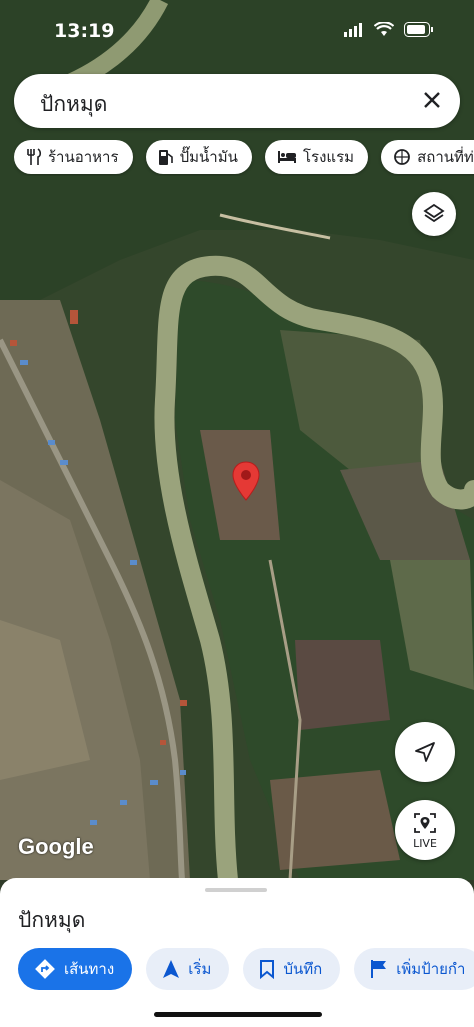  I want to click on save-label: บันทึก, so click(303, 969).